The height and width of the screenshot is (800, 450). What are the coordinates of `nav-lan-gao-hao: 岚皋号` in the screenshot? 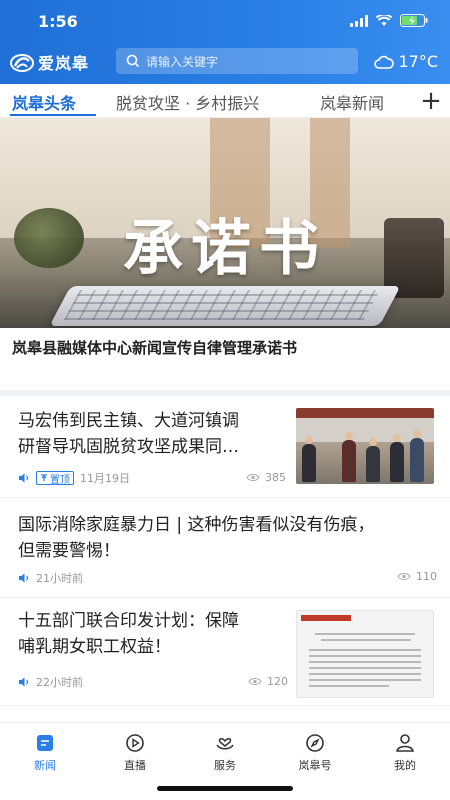 It's located at (315, 753).